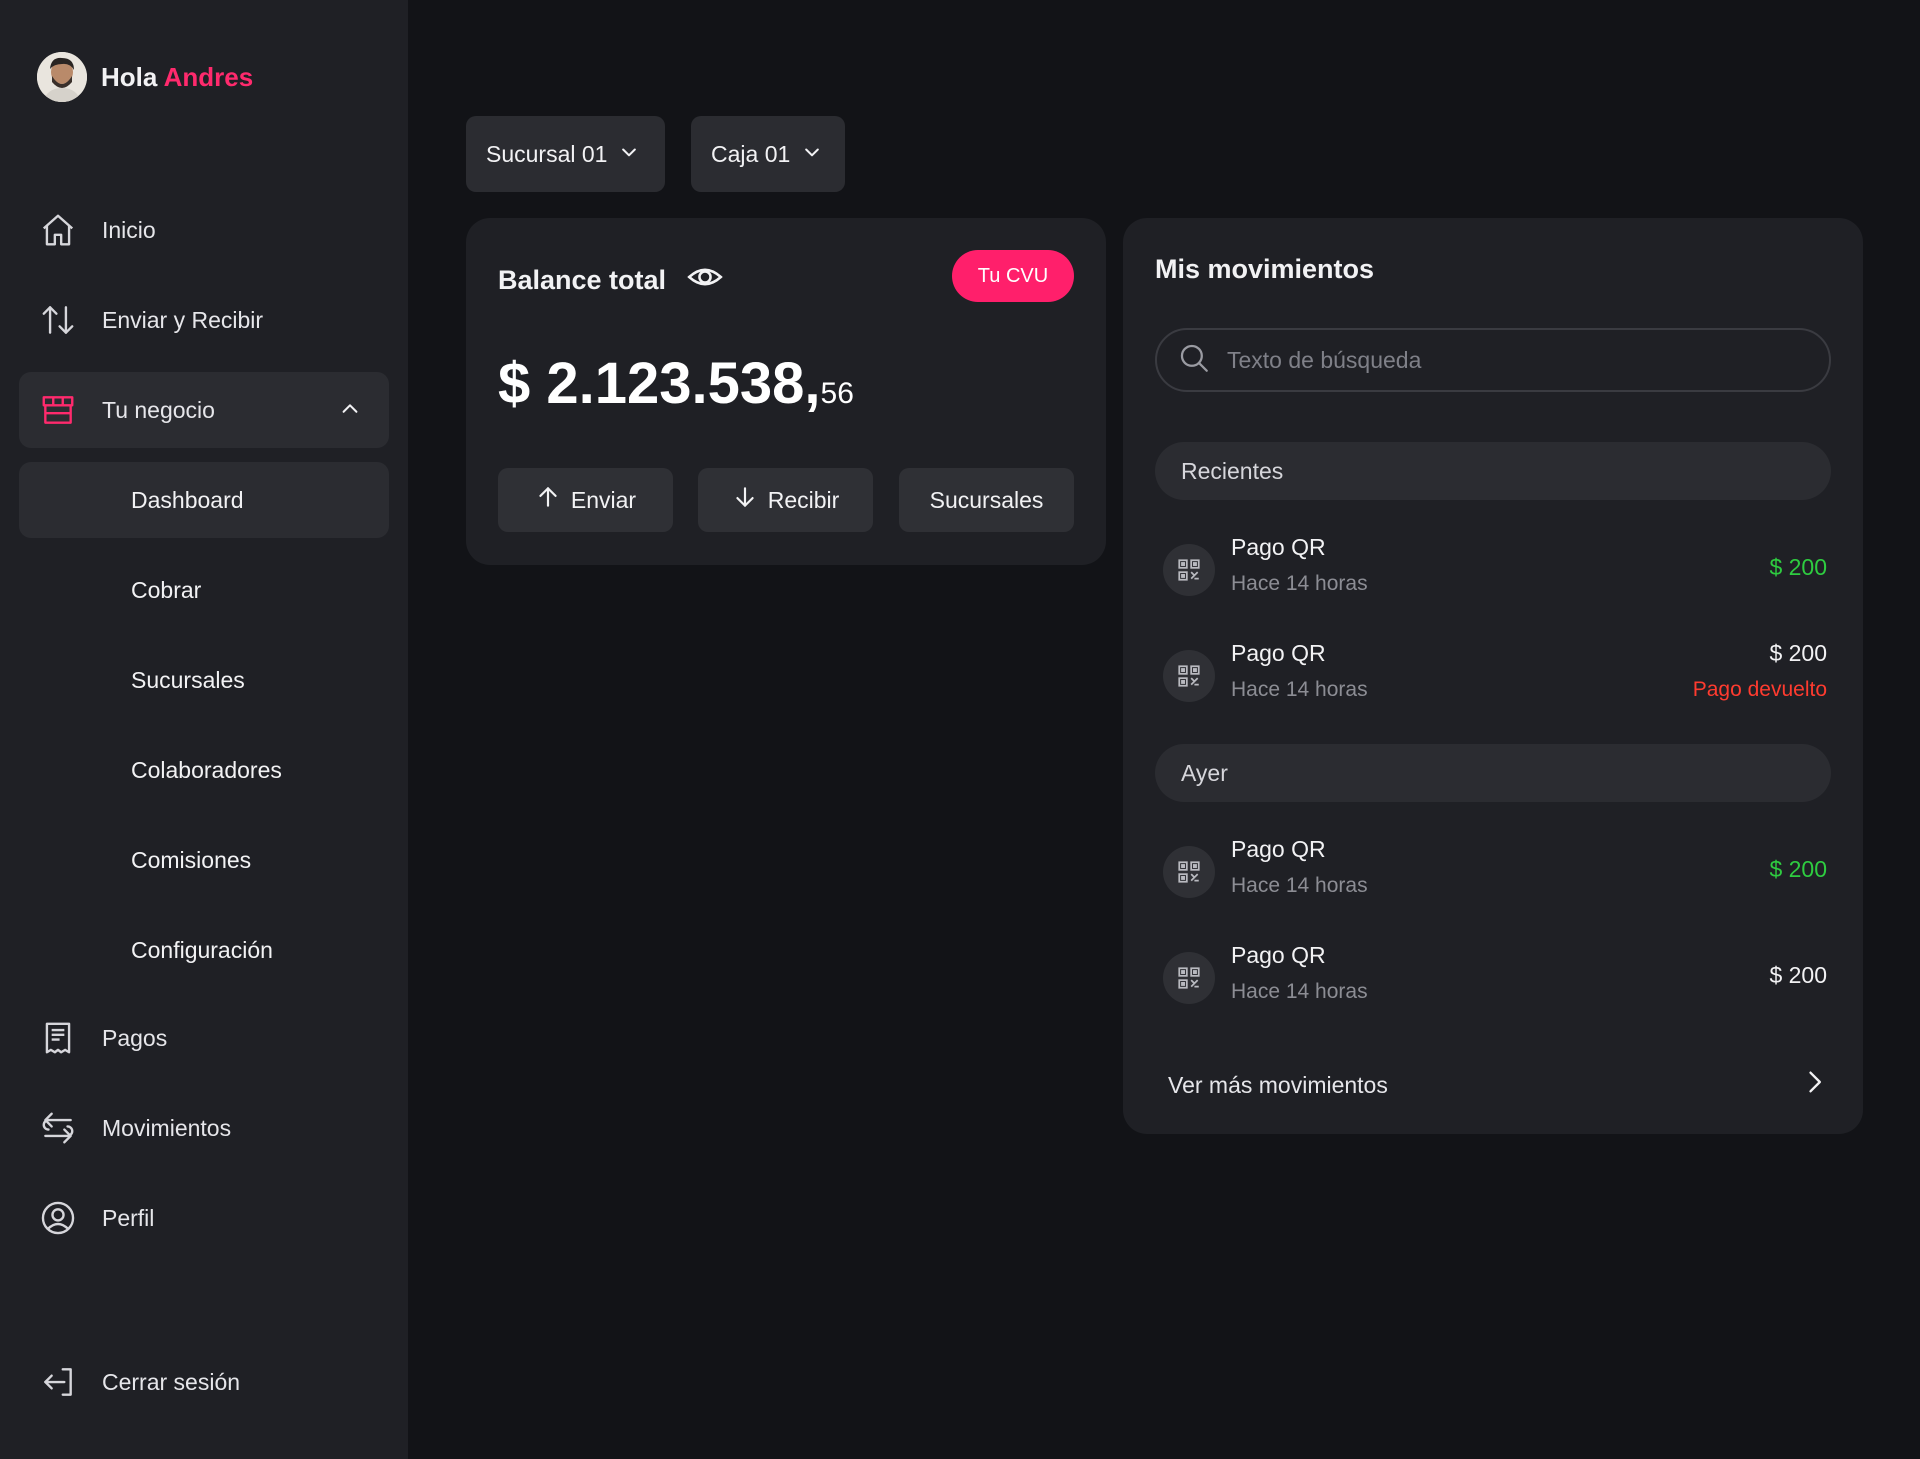  I want to click on sidebar-item-enviar-recibir: Enviar y Recibir, so click(204, 320).